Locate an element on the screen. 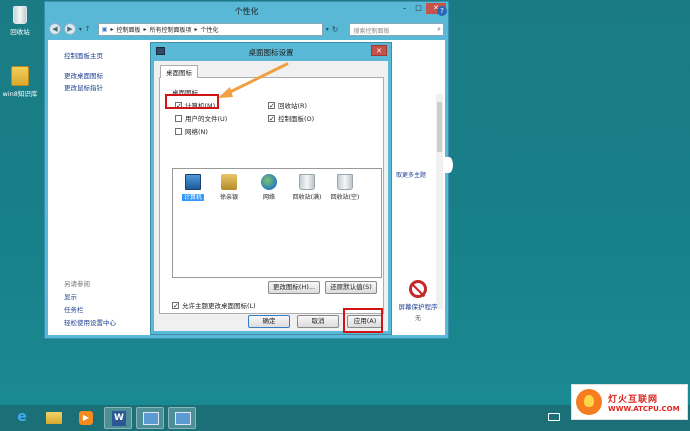 This screenshot has height=431, width=690. sidebar-link-home: 控制面板主页 is located at coordinates (83, 55).